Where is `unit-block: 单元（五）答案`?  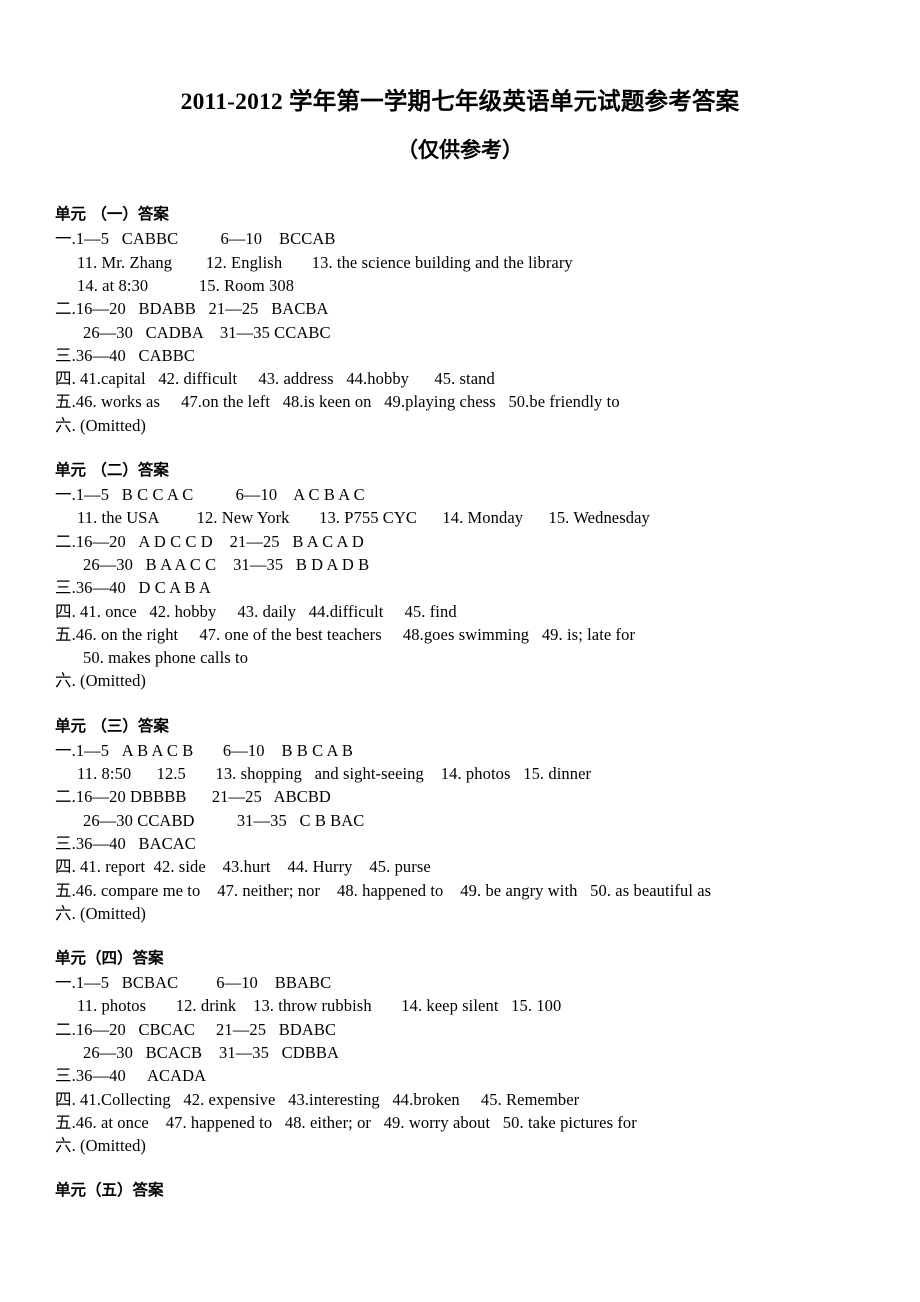 unit-block: 单元（五）答案 is located at coordinates (472, 1190).